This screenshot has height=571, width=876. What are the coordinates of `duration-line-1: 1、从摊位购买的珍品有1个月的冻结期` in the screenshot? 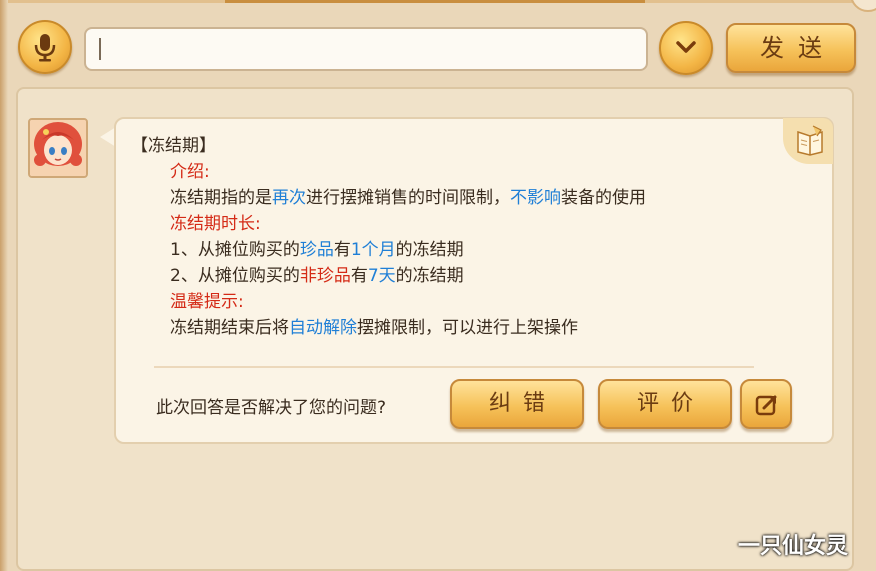 It's located at (317, 250).